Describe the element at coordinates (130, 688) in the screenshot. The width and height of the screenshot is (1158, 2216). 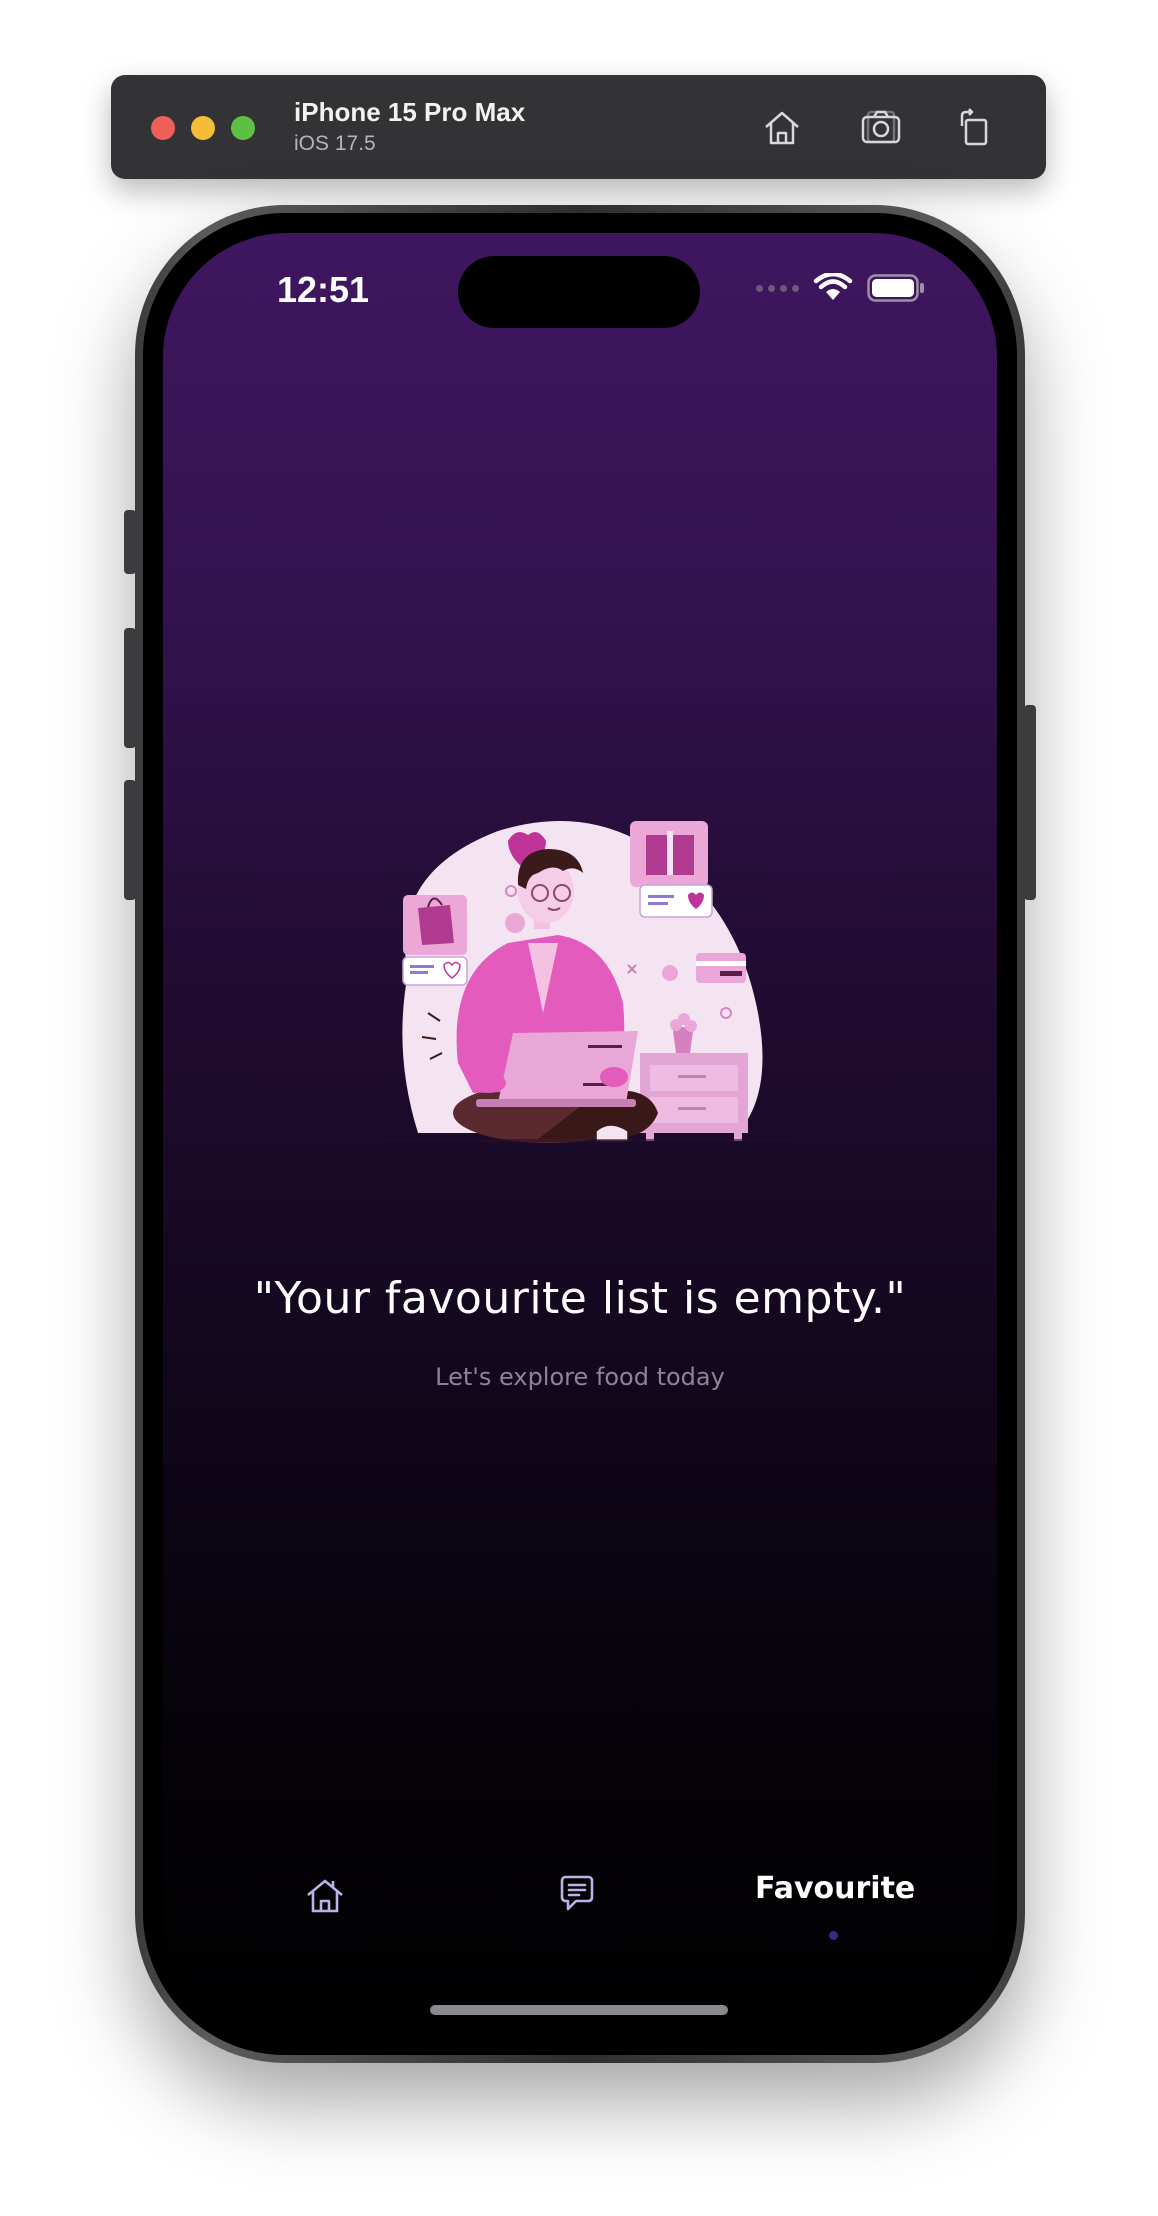
I see `volume-up-button` at that location.